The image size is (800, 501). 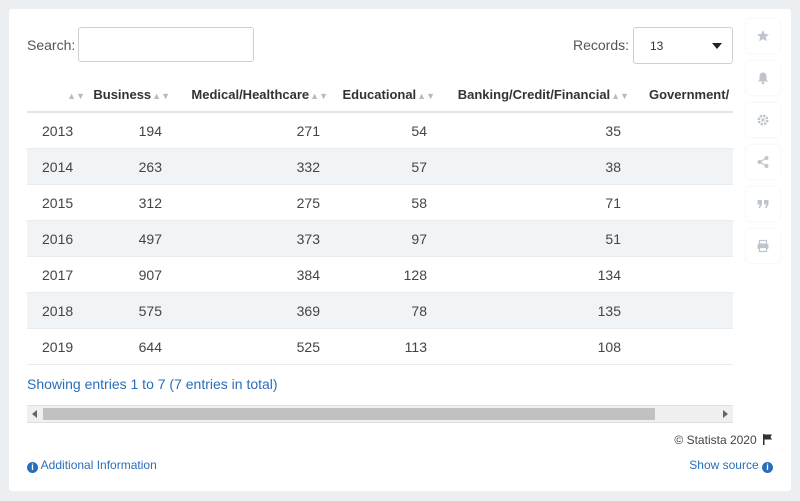 I want to click on value-cell: 312, so click(x=131, y=202).